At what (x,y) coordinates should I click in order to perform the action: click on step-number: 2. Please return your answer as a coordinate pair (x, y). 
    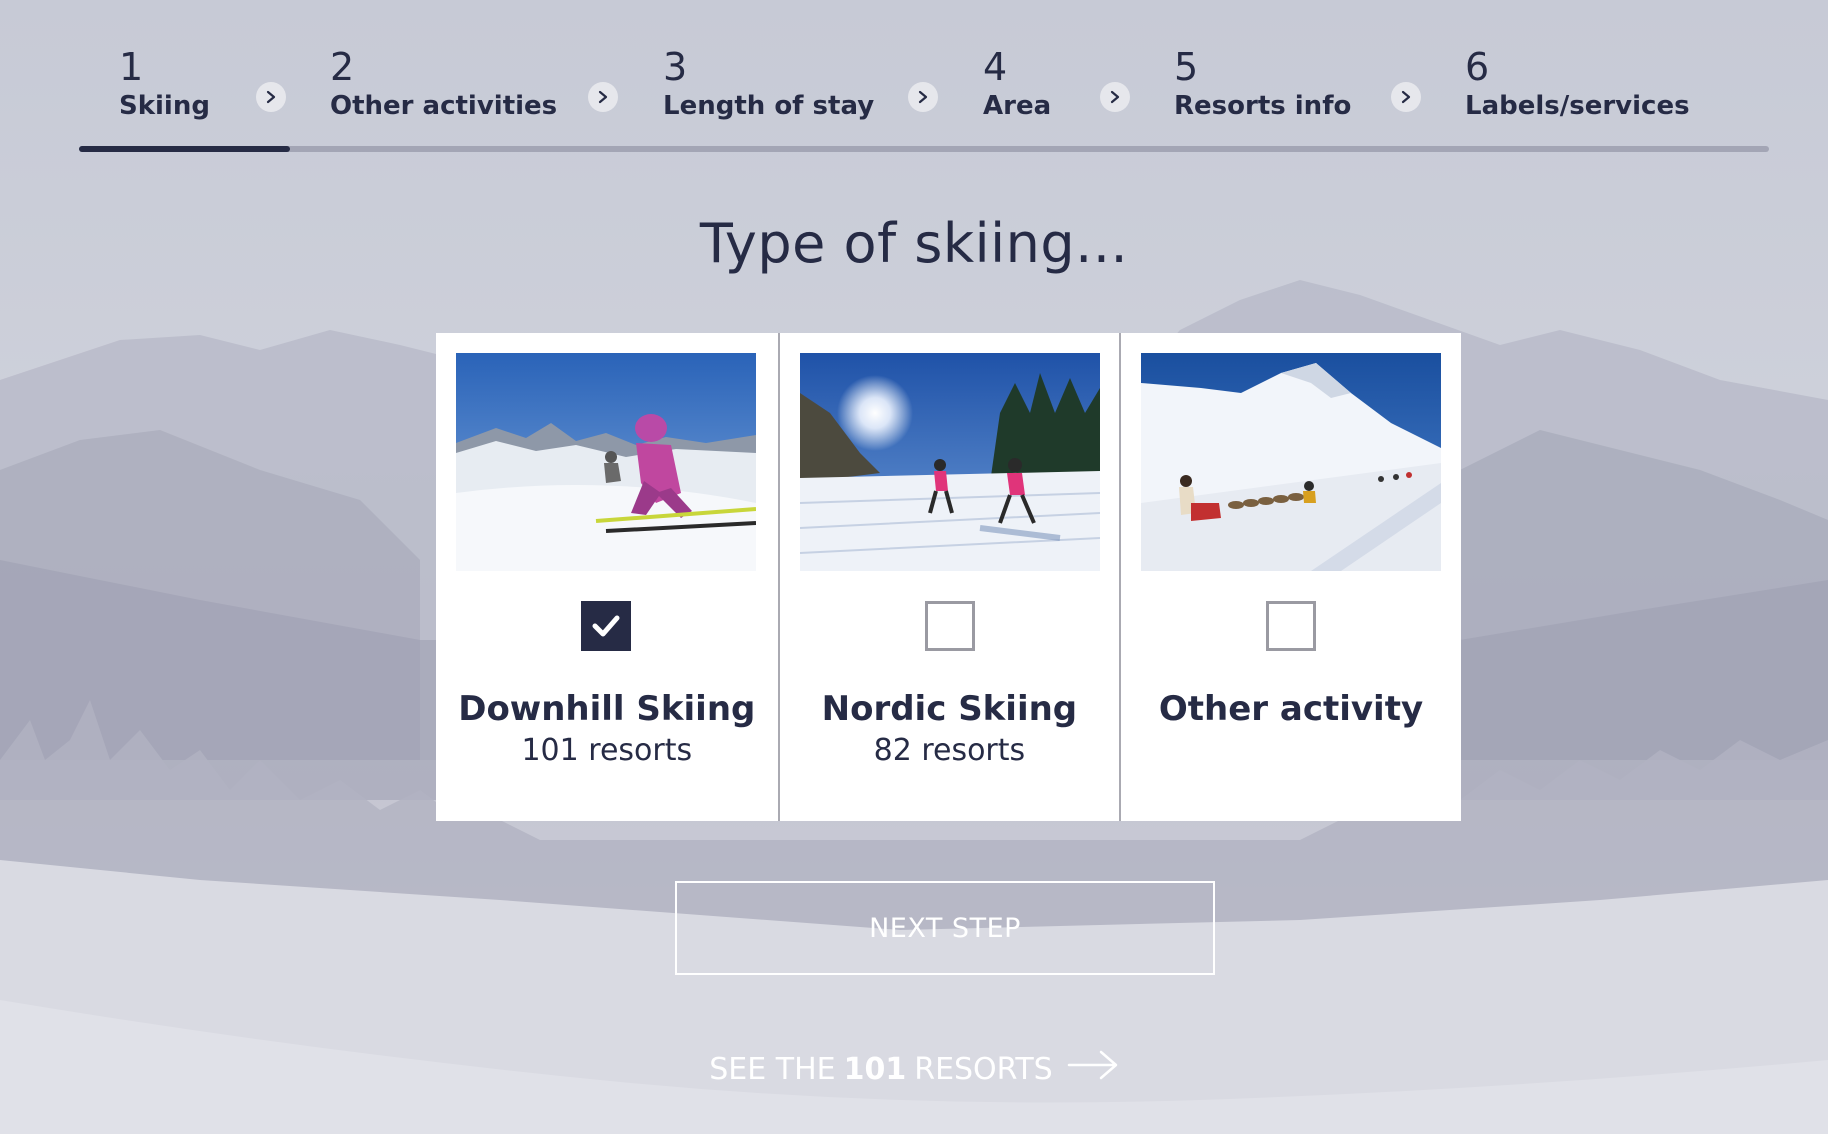
    Looking at the image, I should click on (342, 67).